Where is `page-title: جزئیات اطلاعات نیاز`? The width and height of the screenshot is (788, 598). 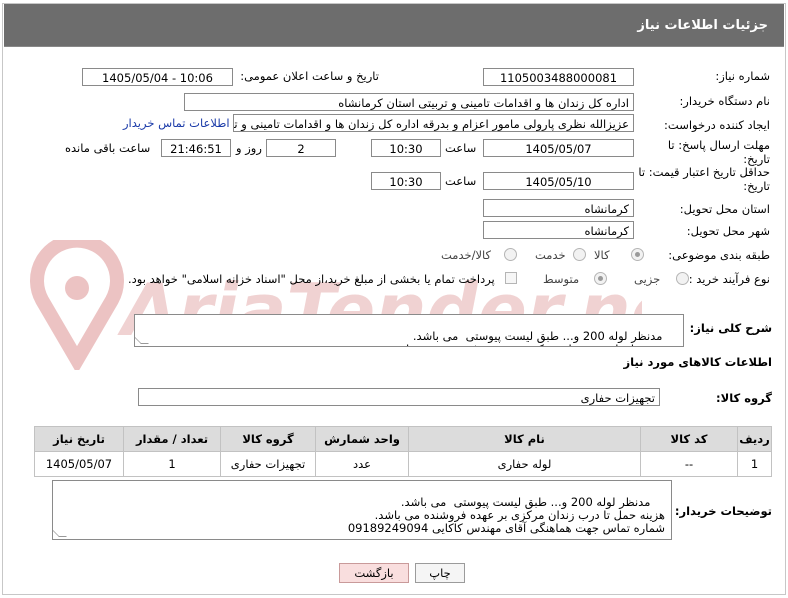 page-title: جزئیات اطلاعات نیاز is located at coordinates (702, 25).